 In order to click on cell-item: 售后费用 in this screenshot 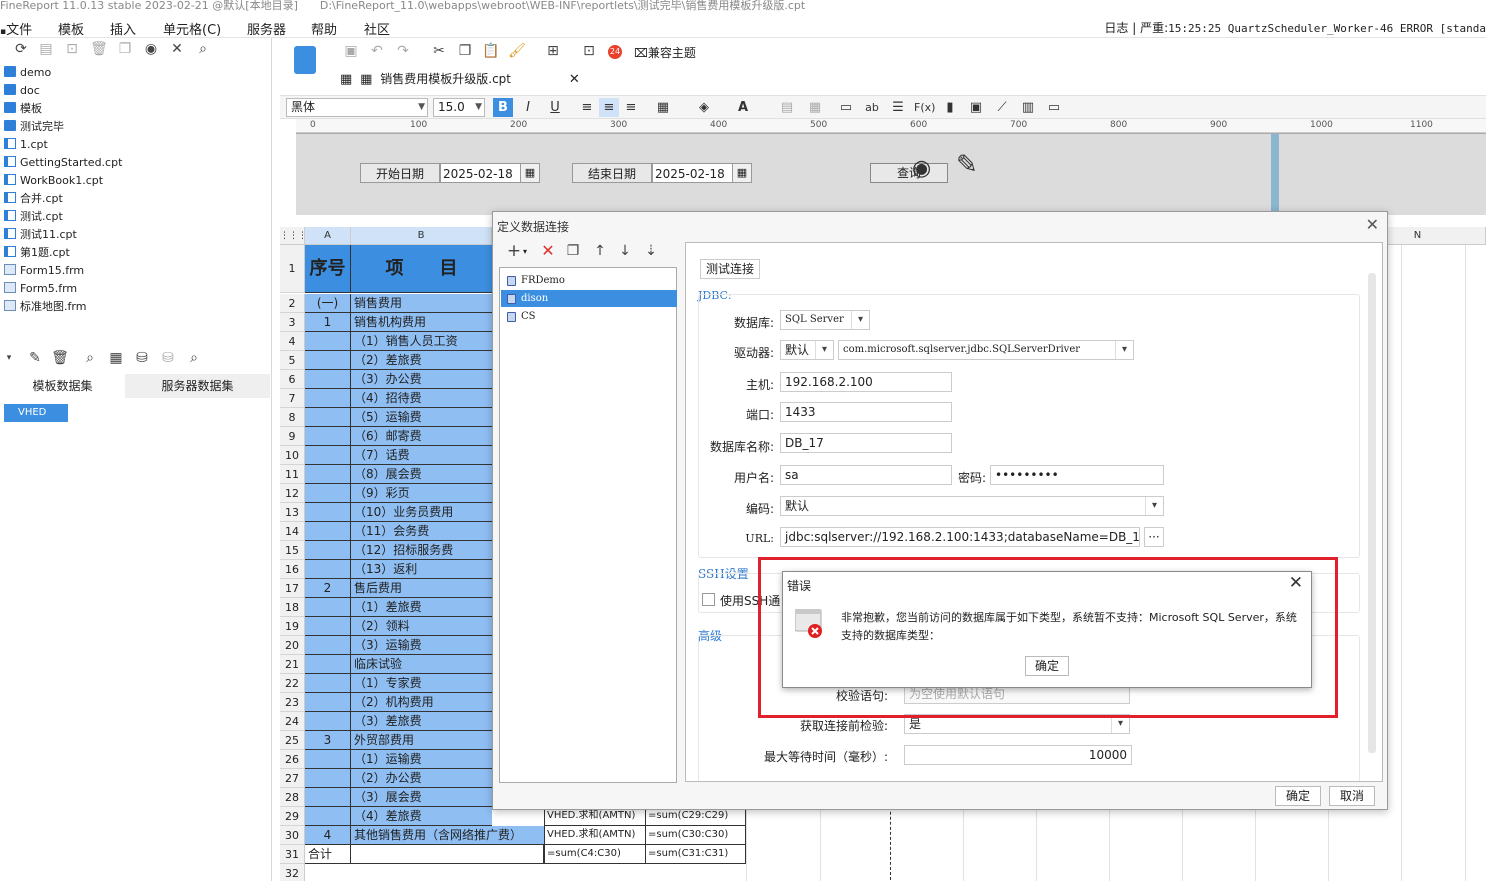, I will do `click(421, 588)`.